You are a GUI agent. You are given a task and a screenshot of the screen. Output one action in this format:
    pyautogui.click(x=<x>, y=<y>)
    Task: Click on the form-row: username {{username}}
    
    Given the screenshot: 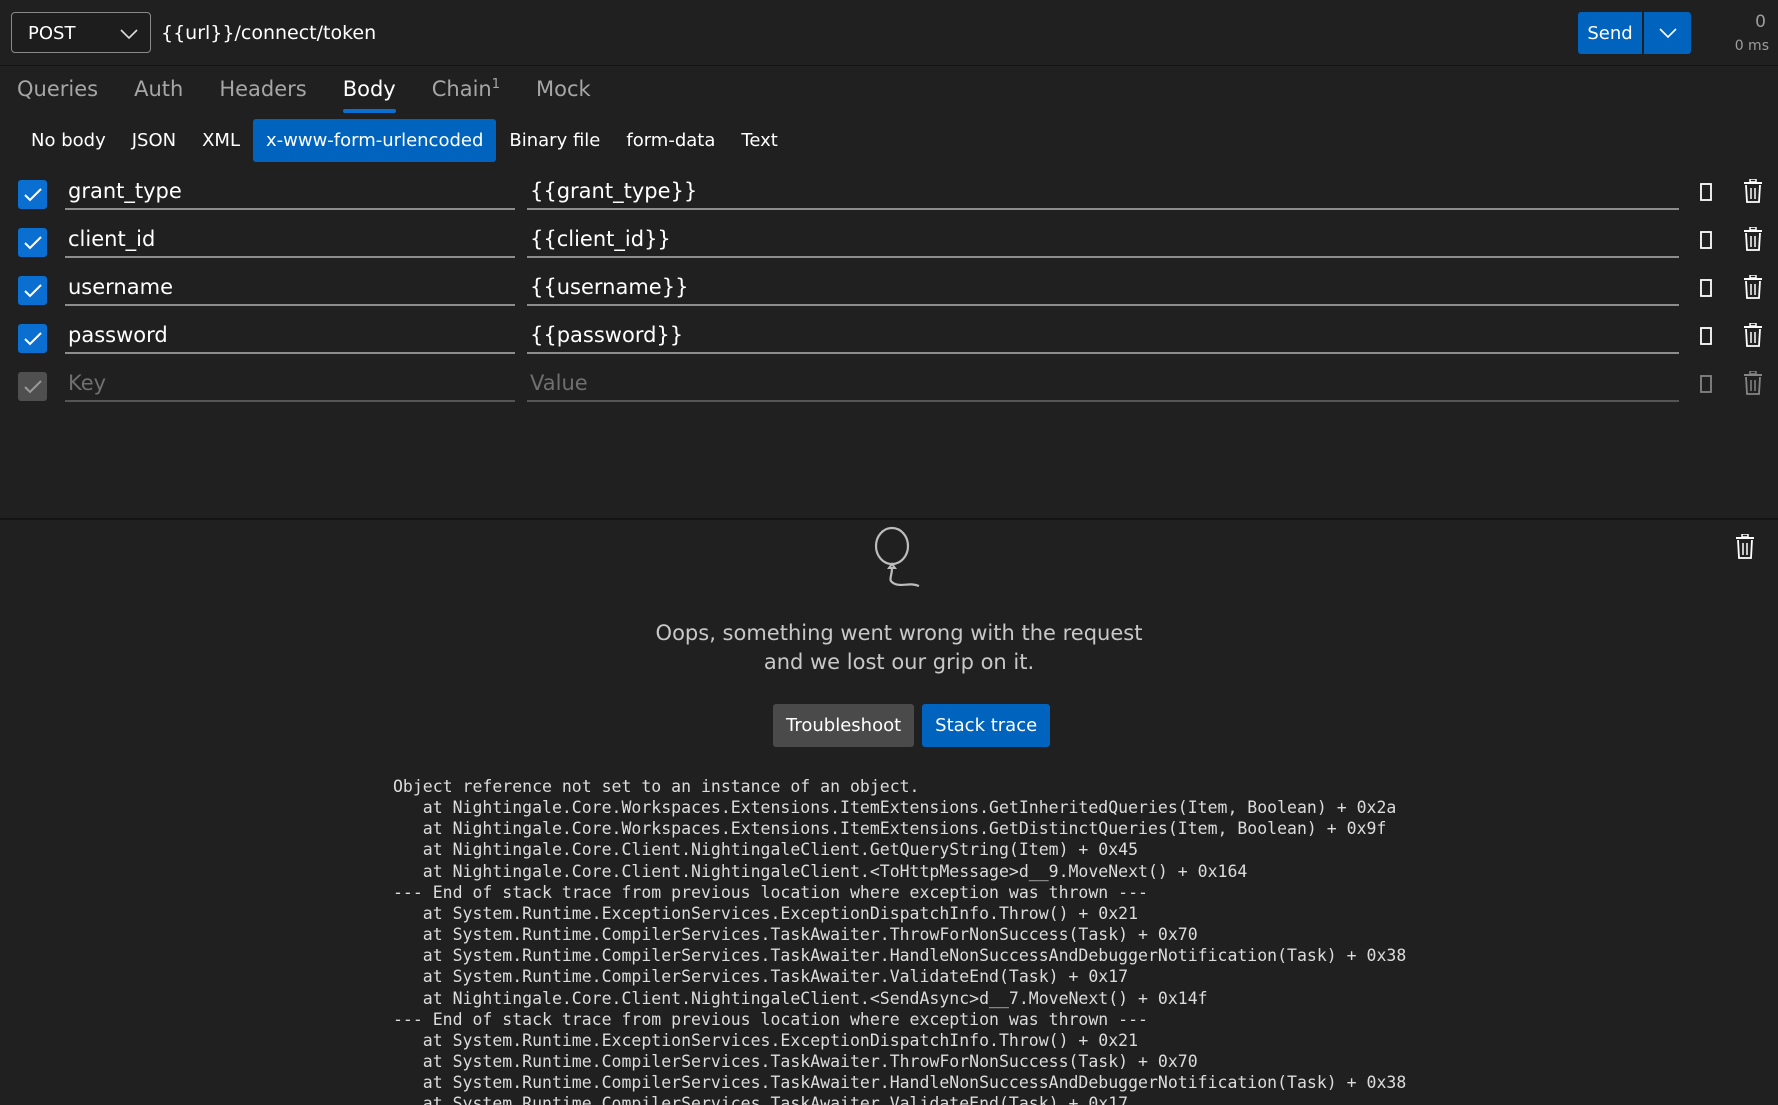 What is the action you would take?
    pyautogui.click(x=889, y=290)
    